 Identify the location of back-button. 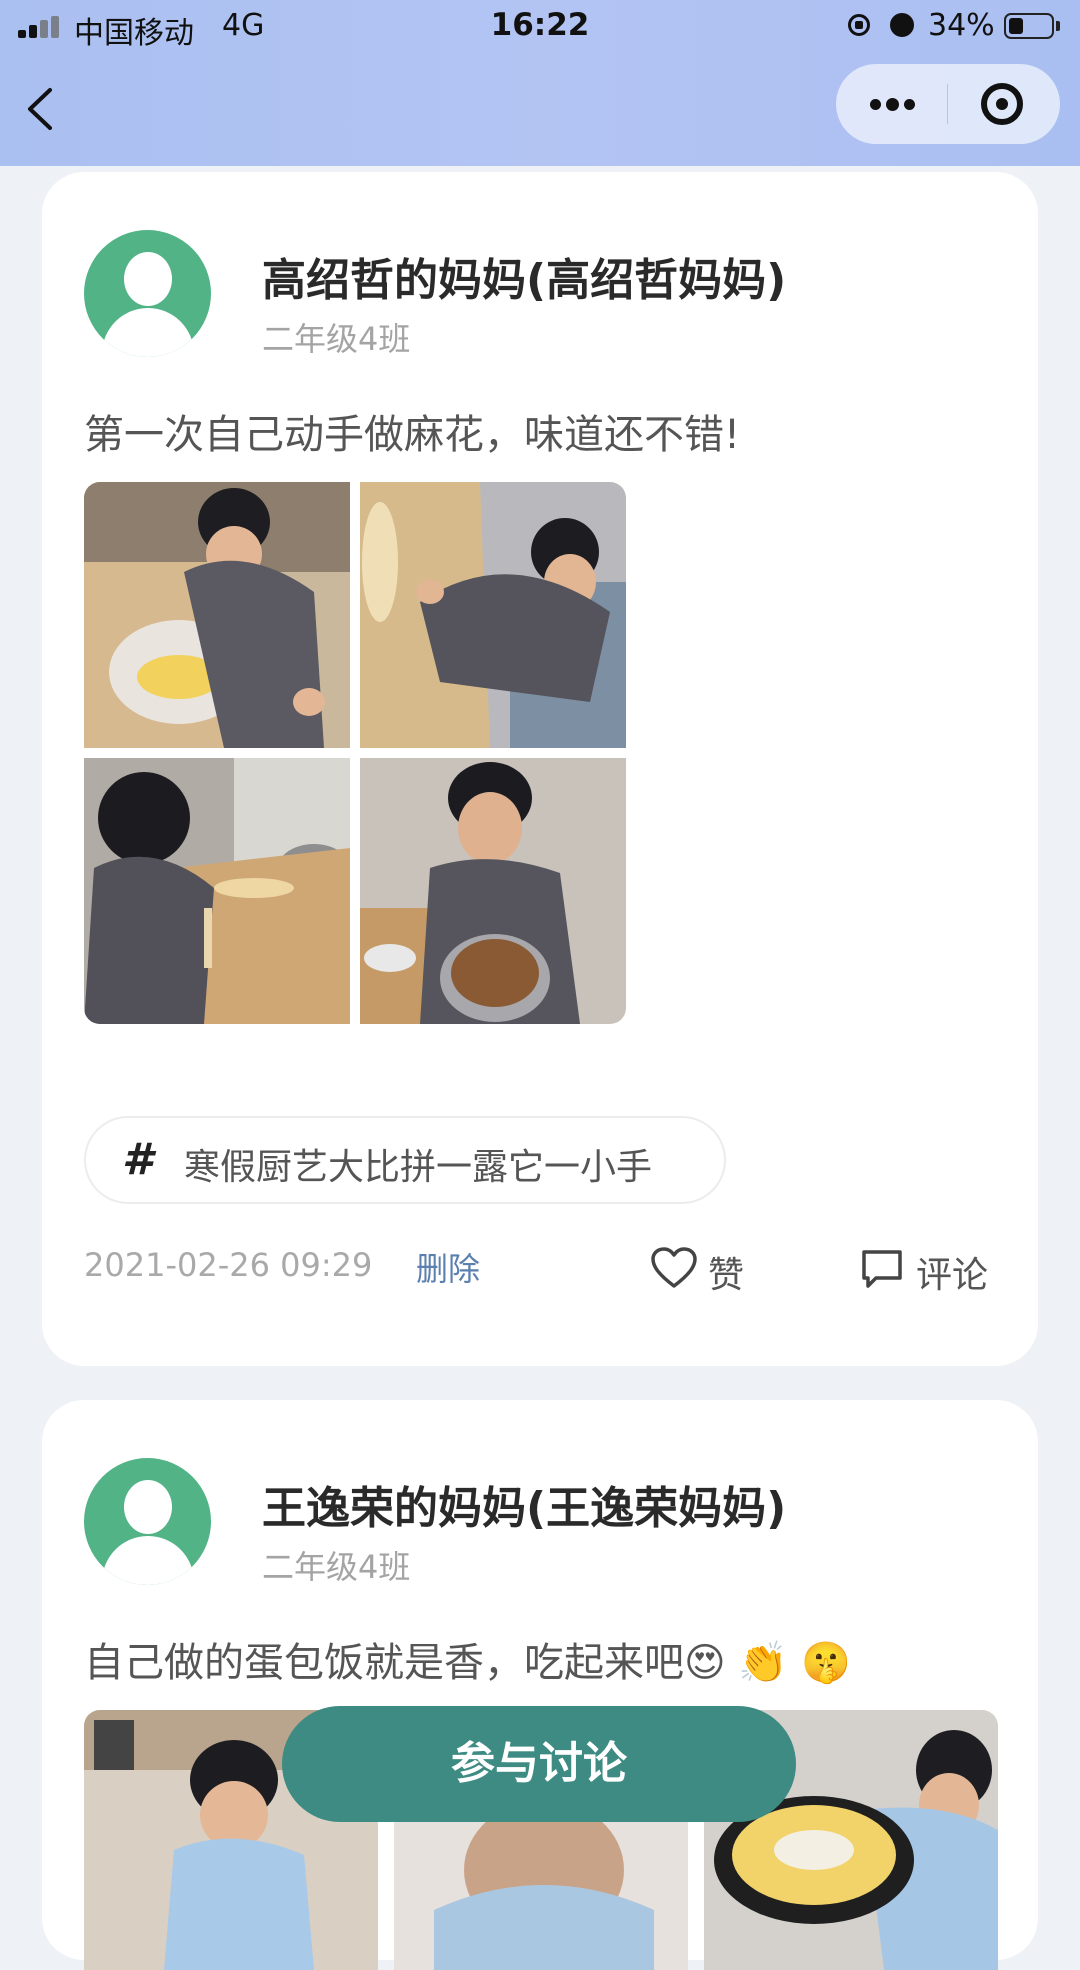
(40, 109).